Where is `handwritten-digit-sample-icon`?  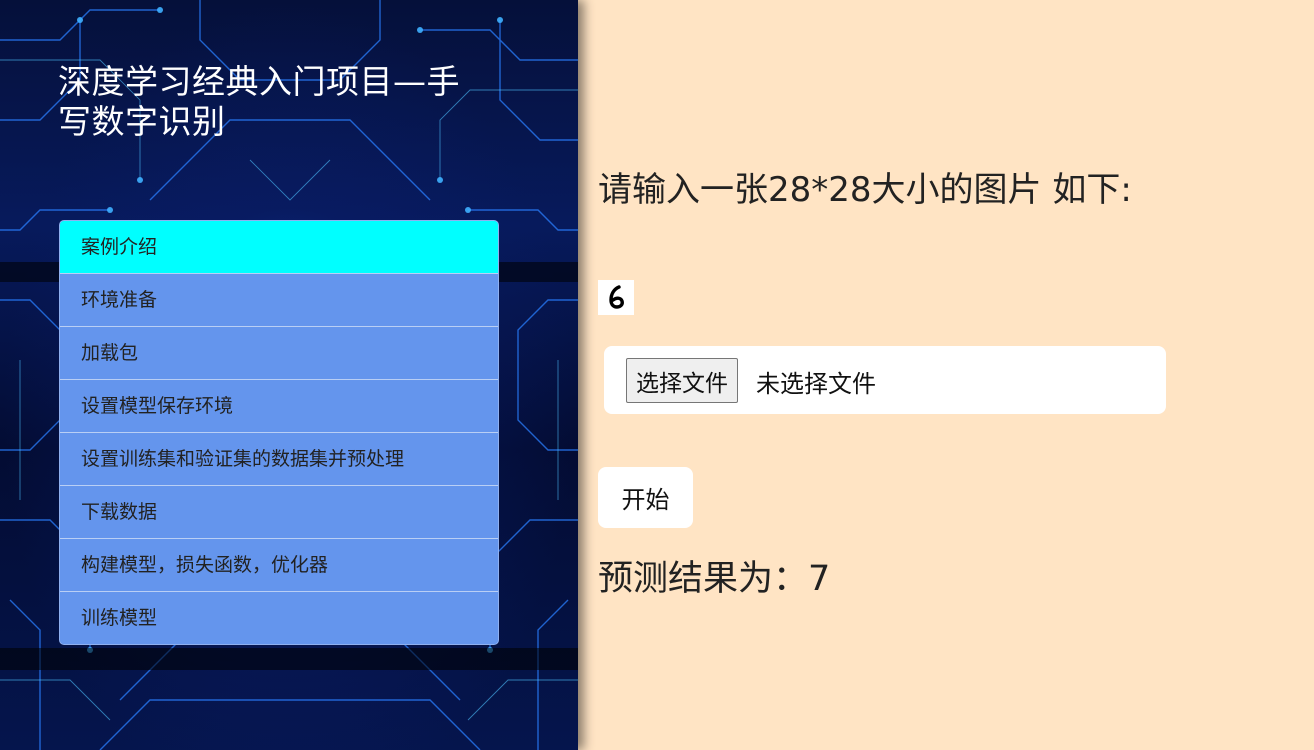 handwritten-digit-sample-icon is located at coordinates (616, 297).